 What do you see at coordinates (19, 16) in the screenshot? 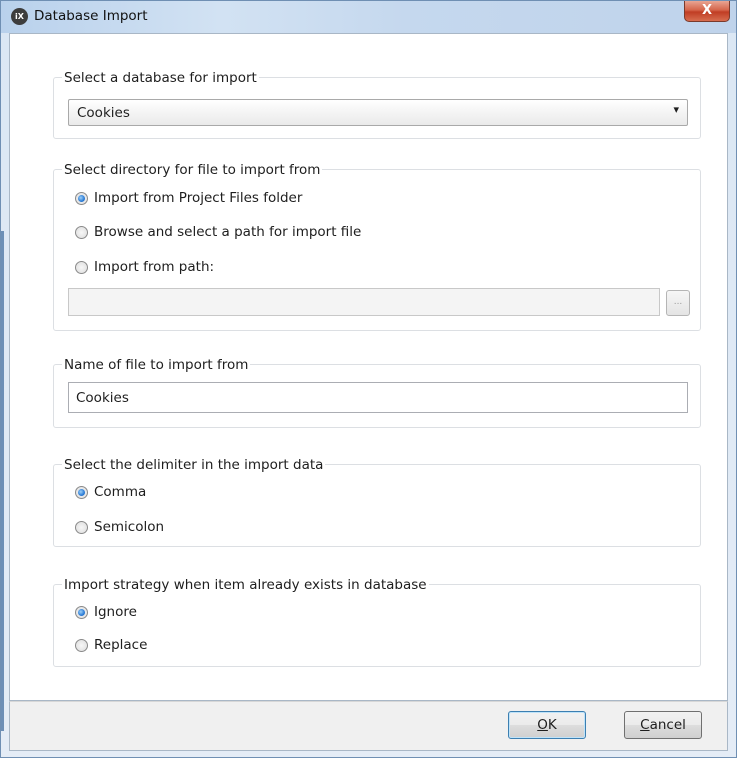
I see `app-icon: iX` at bounding box center [19, 16].